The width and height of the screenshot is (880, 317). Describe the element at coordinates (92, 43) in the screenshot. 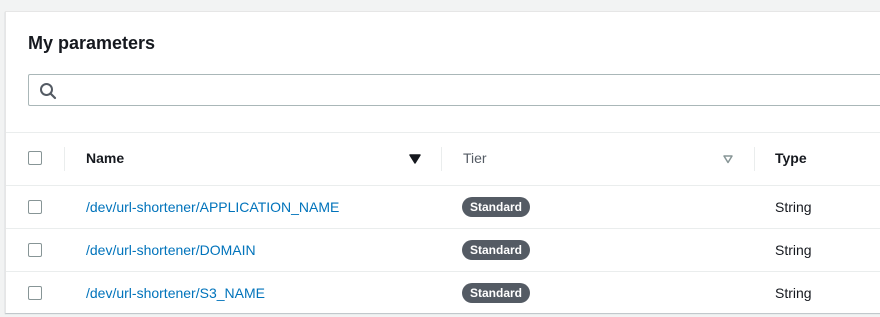

I see `page-title: My parameters` at that location.